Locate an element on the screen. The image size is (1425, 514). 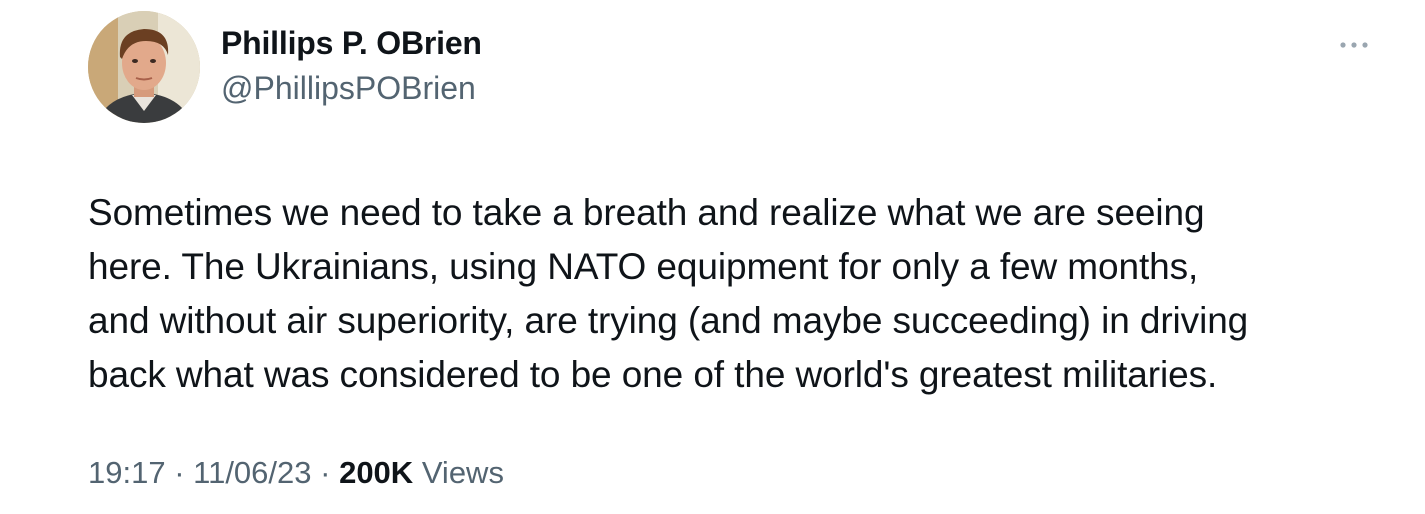
tweet-time: 19:17 is located at coordinates (127, 472).